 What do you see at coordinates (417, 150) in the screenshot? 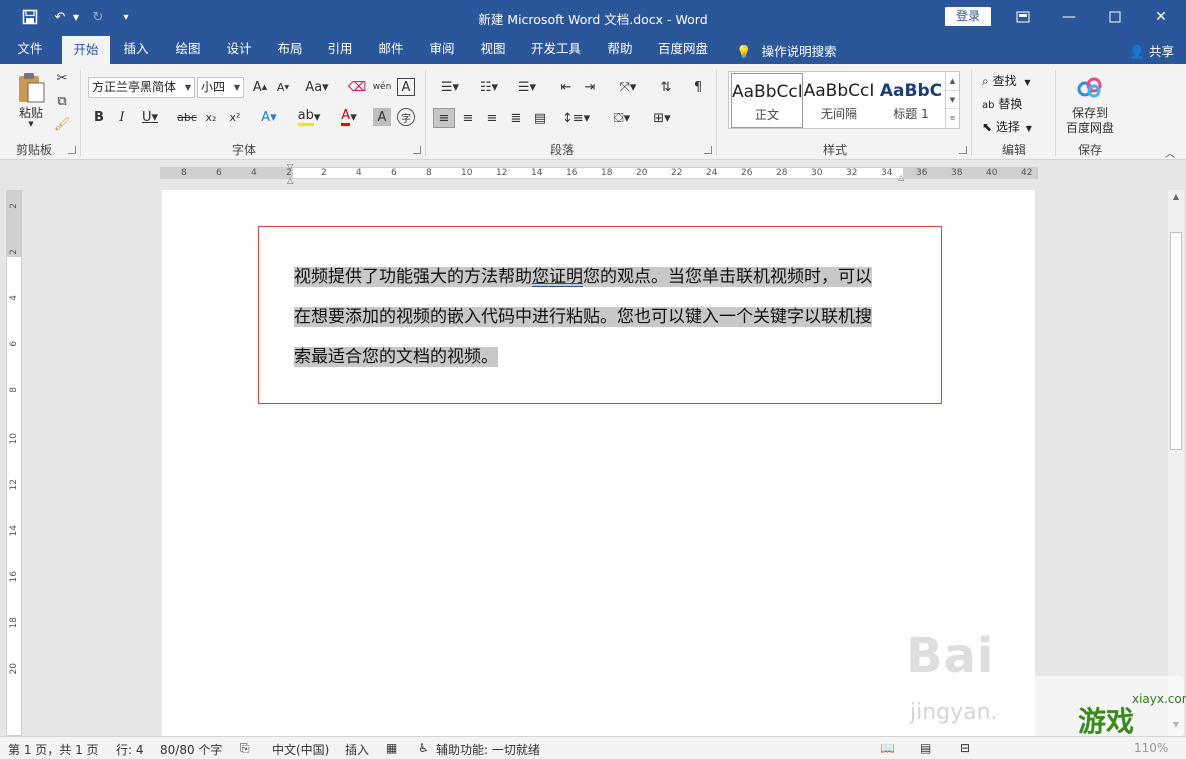
I see `font-launcher-icon` at bounding box center [417, 150].